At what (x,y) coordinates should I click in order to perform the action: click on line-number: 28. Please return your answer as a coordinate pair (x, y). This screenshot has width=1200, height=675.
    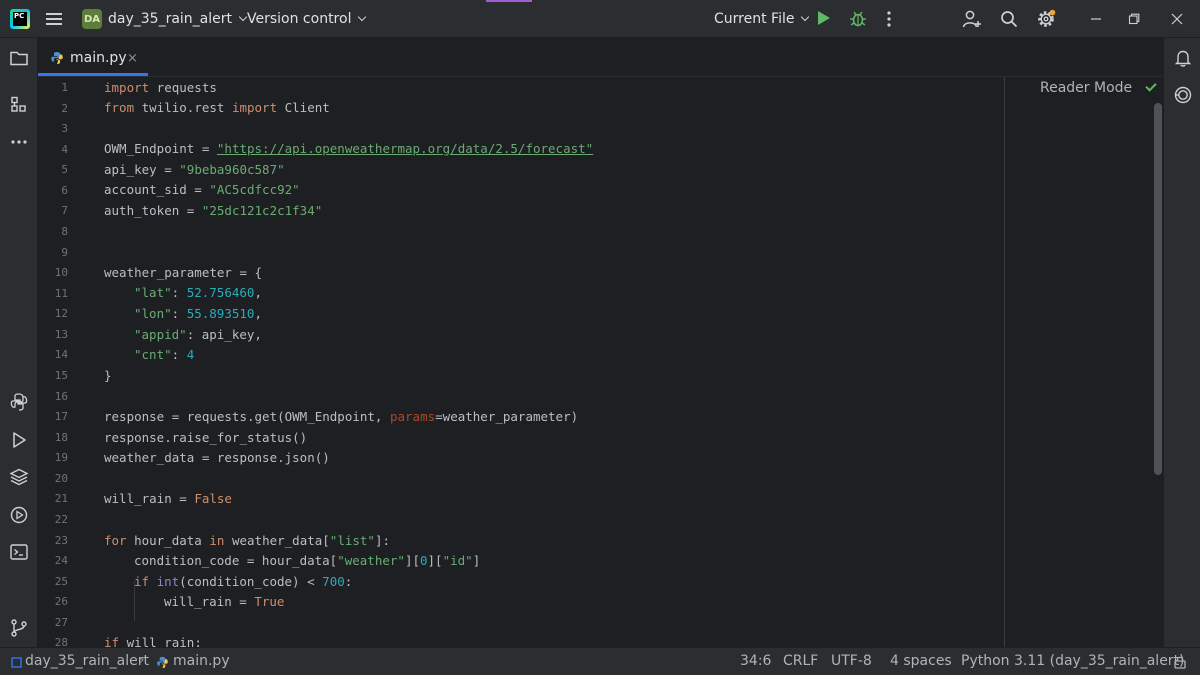
    Looking at the image, I should click on (61, 641).